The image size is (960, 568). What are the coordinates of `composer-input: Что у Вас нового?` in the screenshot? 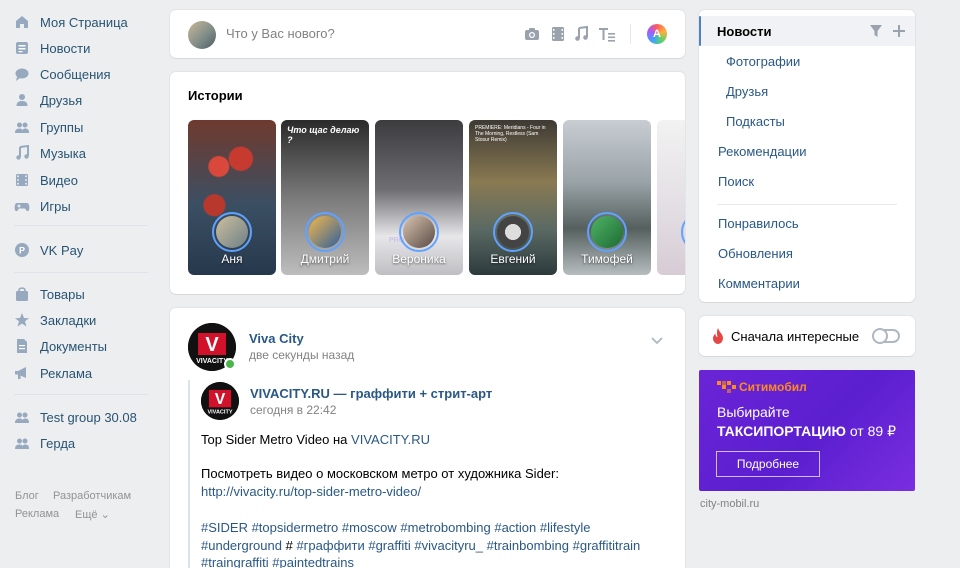 It's located at (280, 33).